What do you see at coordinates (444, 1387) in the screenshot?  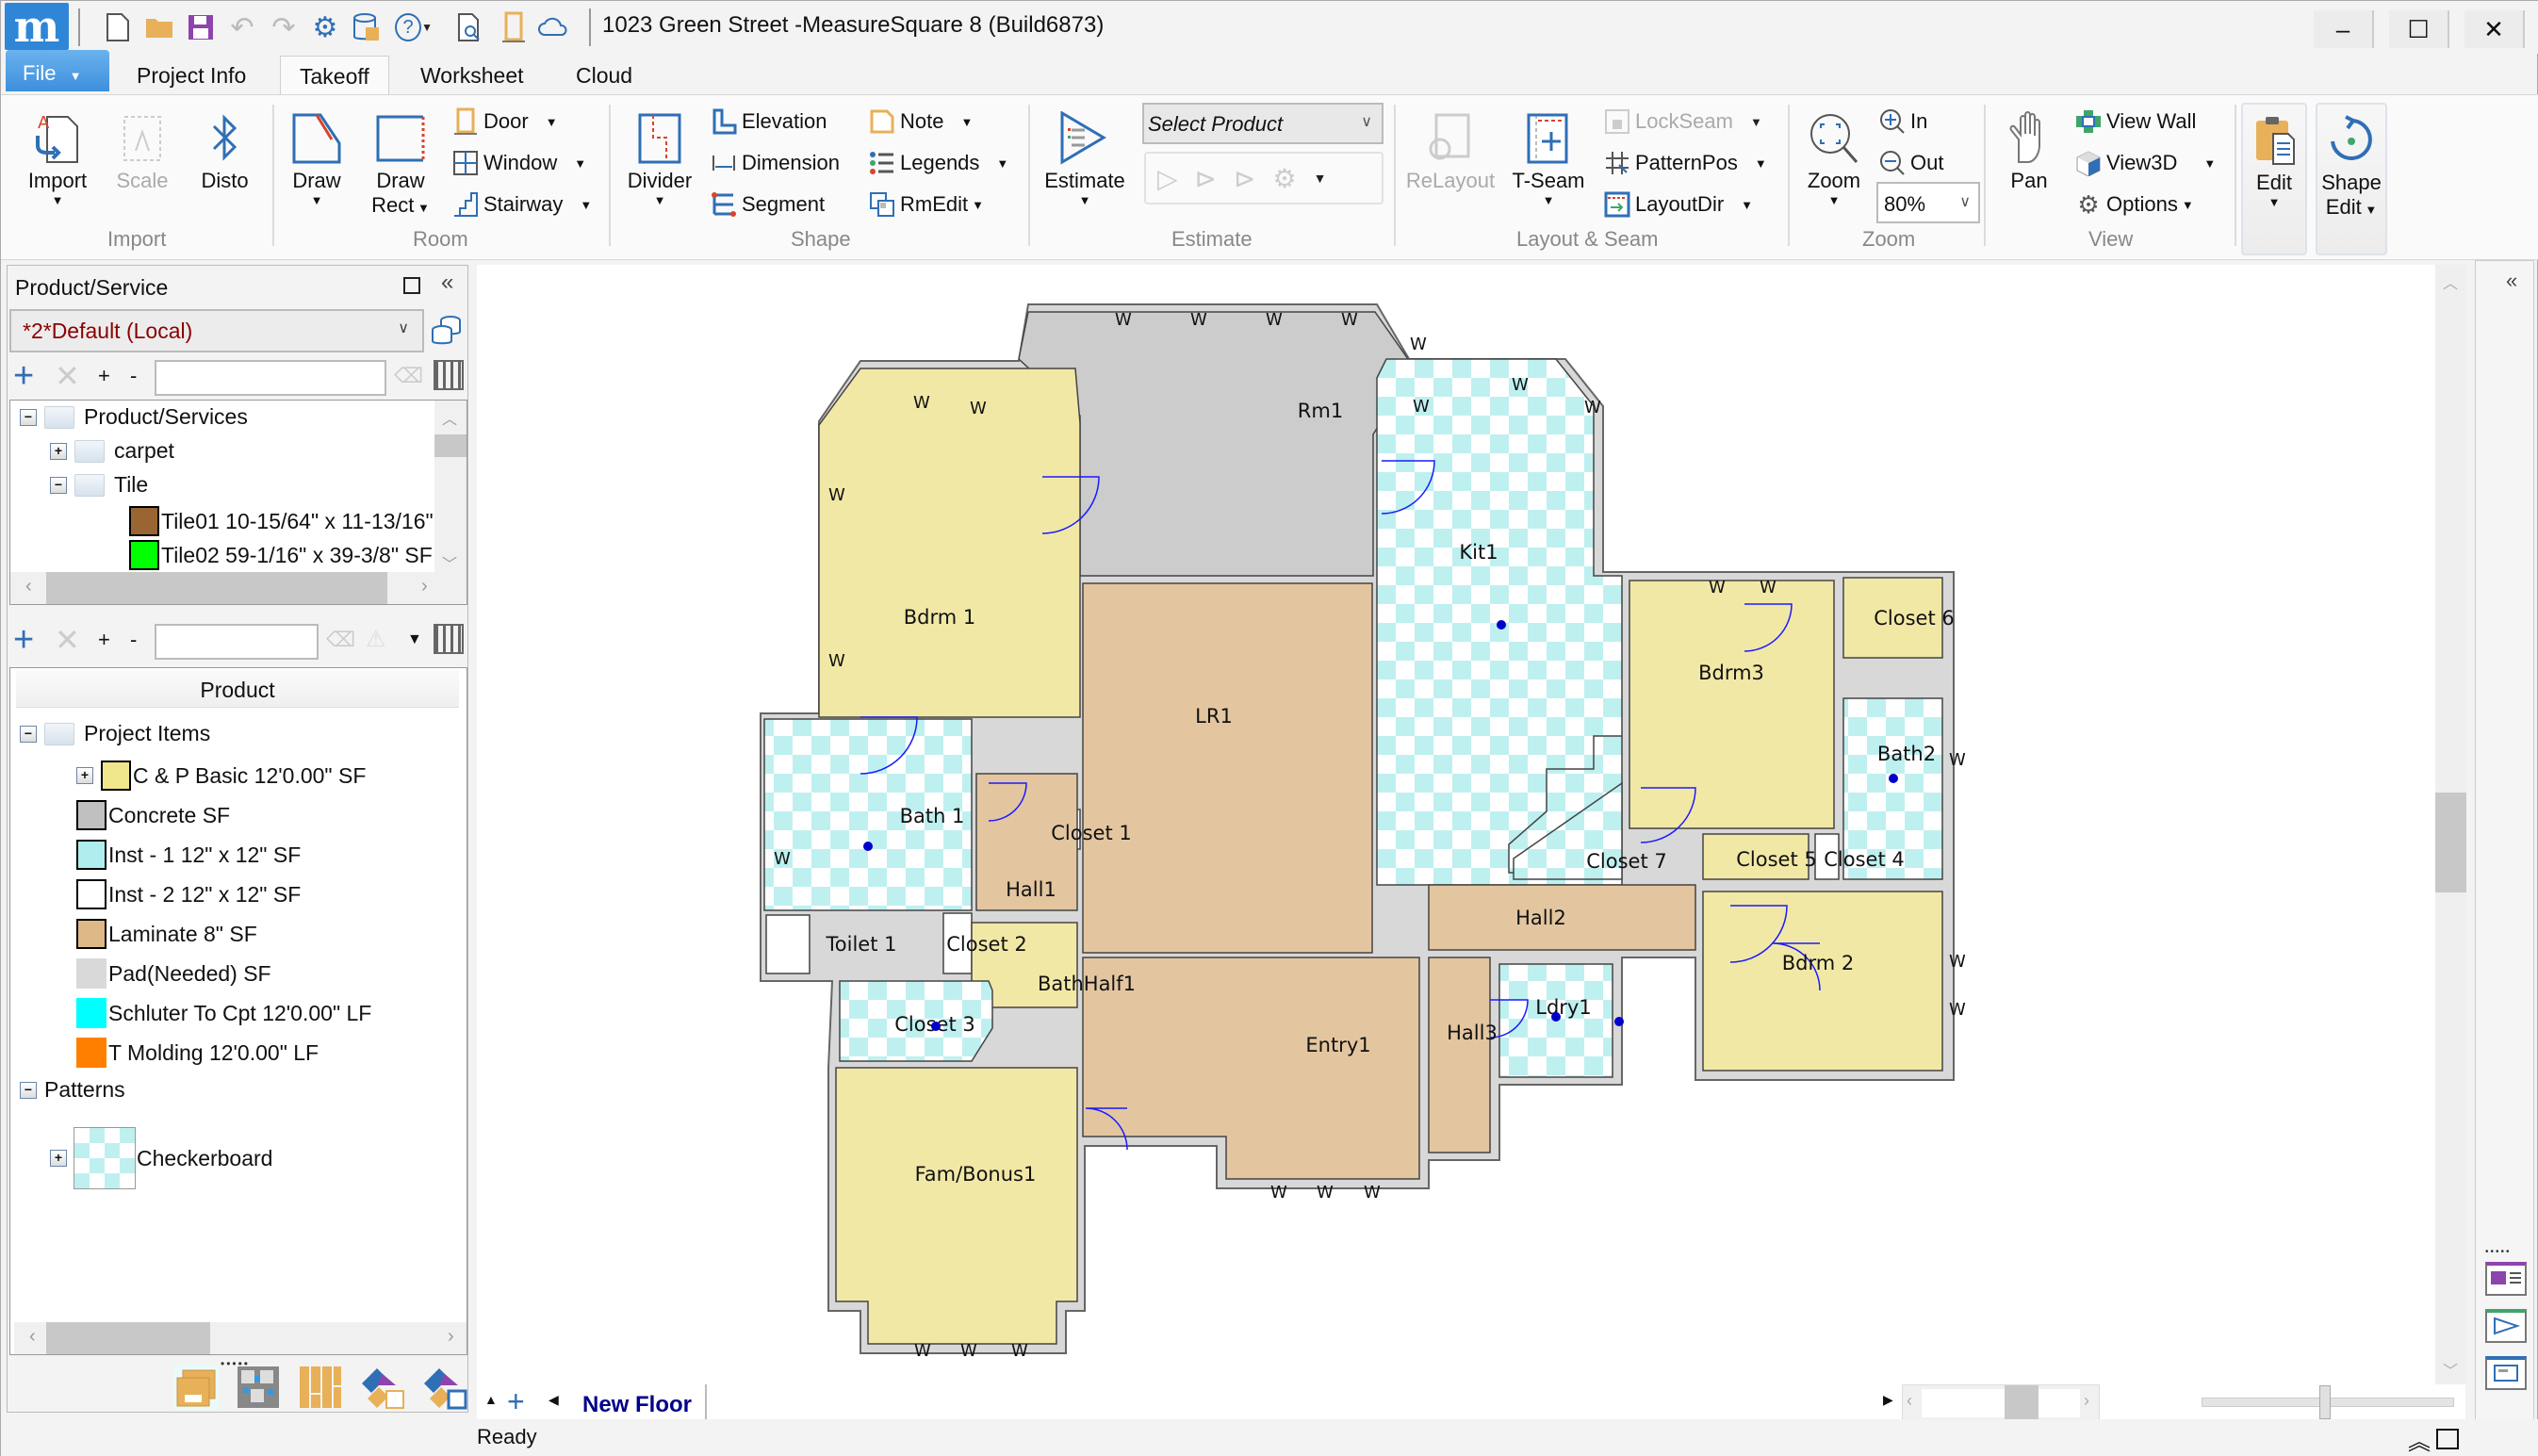 I see `tags-window-icon` at bounding box center [444, 1387].